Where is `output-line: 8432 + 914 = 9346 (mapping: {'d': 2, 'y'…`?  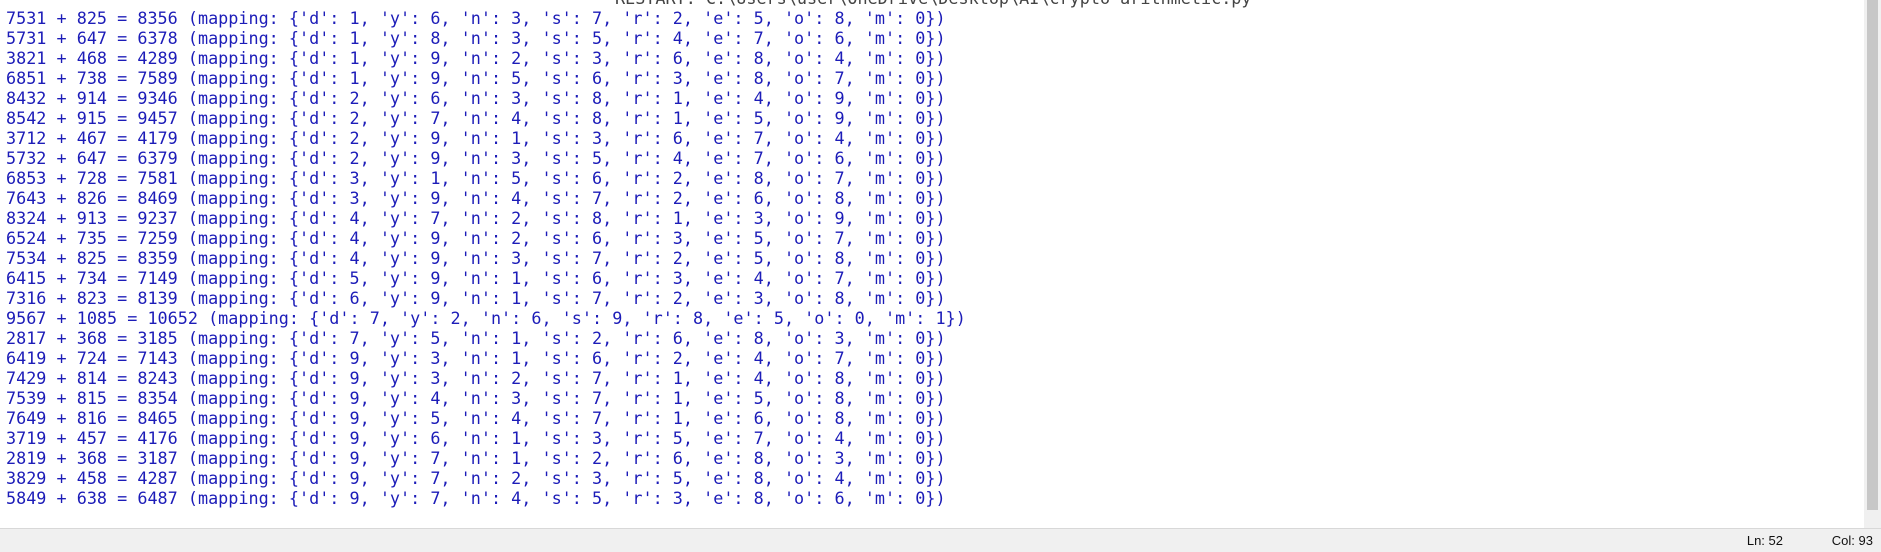
output-line: 8432 + 914 = 9346 (mapping: {'d': 2, 'y'… is located at coordinates (476, 98).